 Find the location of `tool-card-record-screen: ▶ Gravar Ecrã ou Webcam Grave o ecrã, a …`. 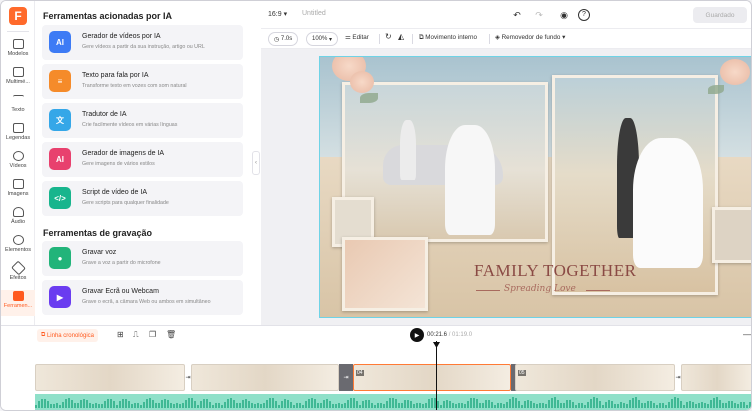

tool-card-record-screen: ▶ Gravar Ecrã ou Webcam Grave o ecrã, a … is located at coordinates (142, 297).